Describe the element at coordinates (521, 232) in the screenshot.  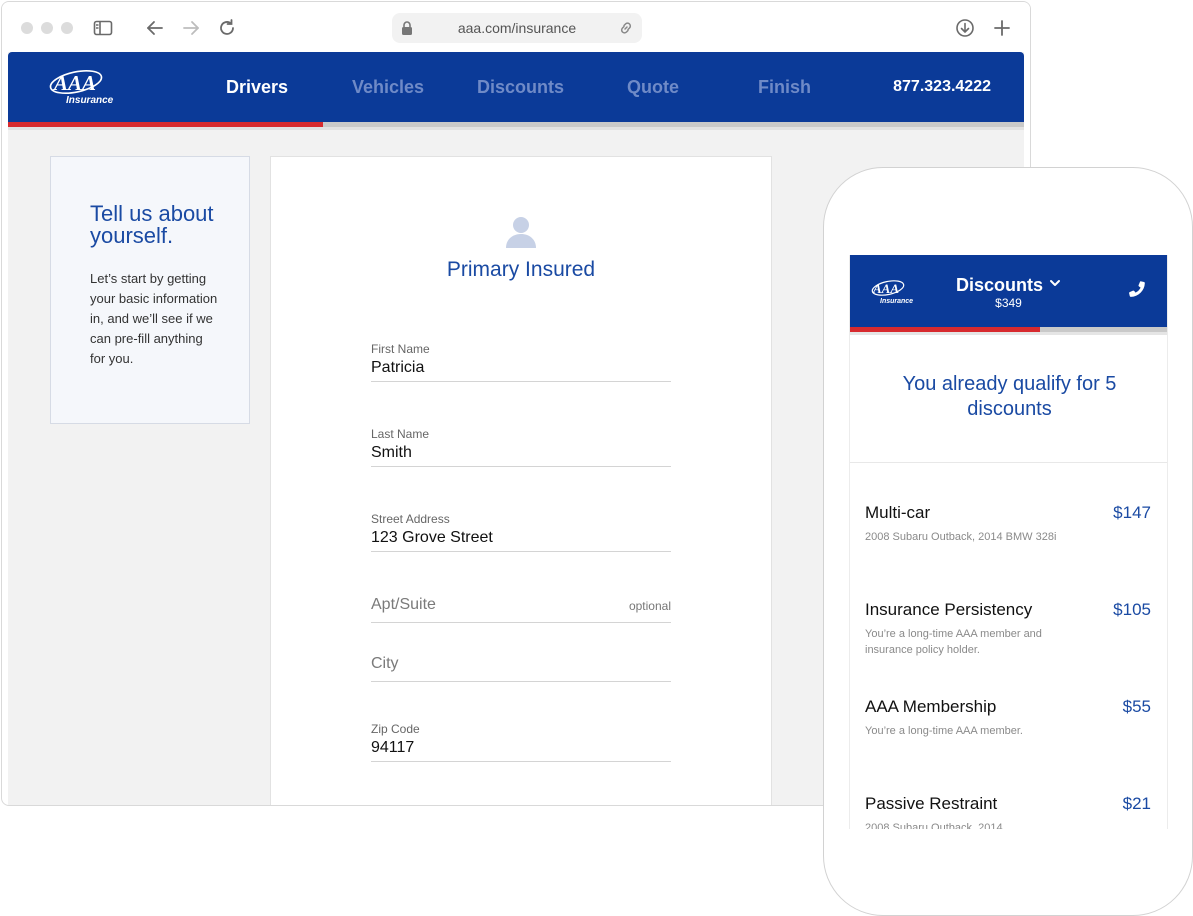
I see `user-avatar-icon` at that location.